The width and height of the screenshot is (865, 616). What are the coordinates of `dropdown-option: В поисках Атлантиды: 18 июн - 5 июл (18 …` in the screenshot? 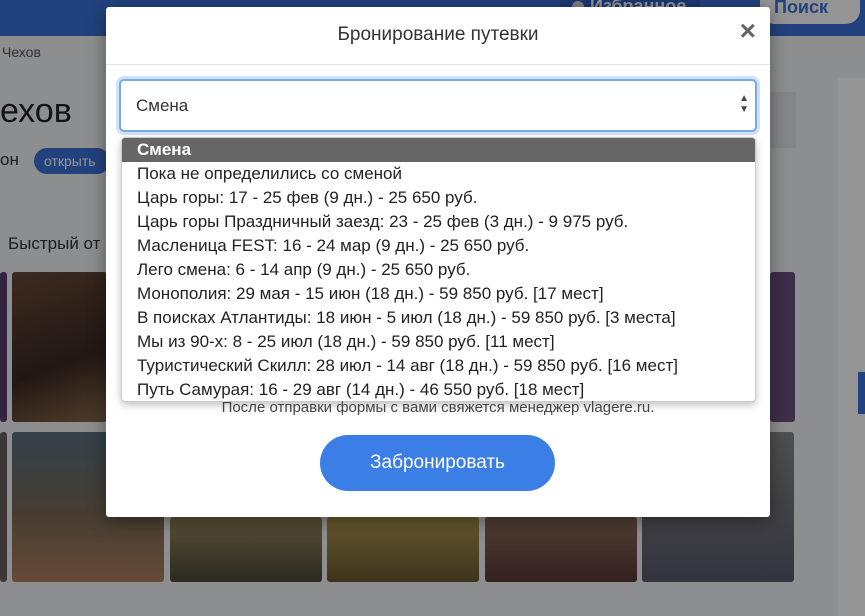 It's located at (438, 318).